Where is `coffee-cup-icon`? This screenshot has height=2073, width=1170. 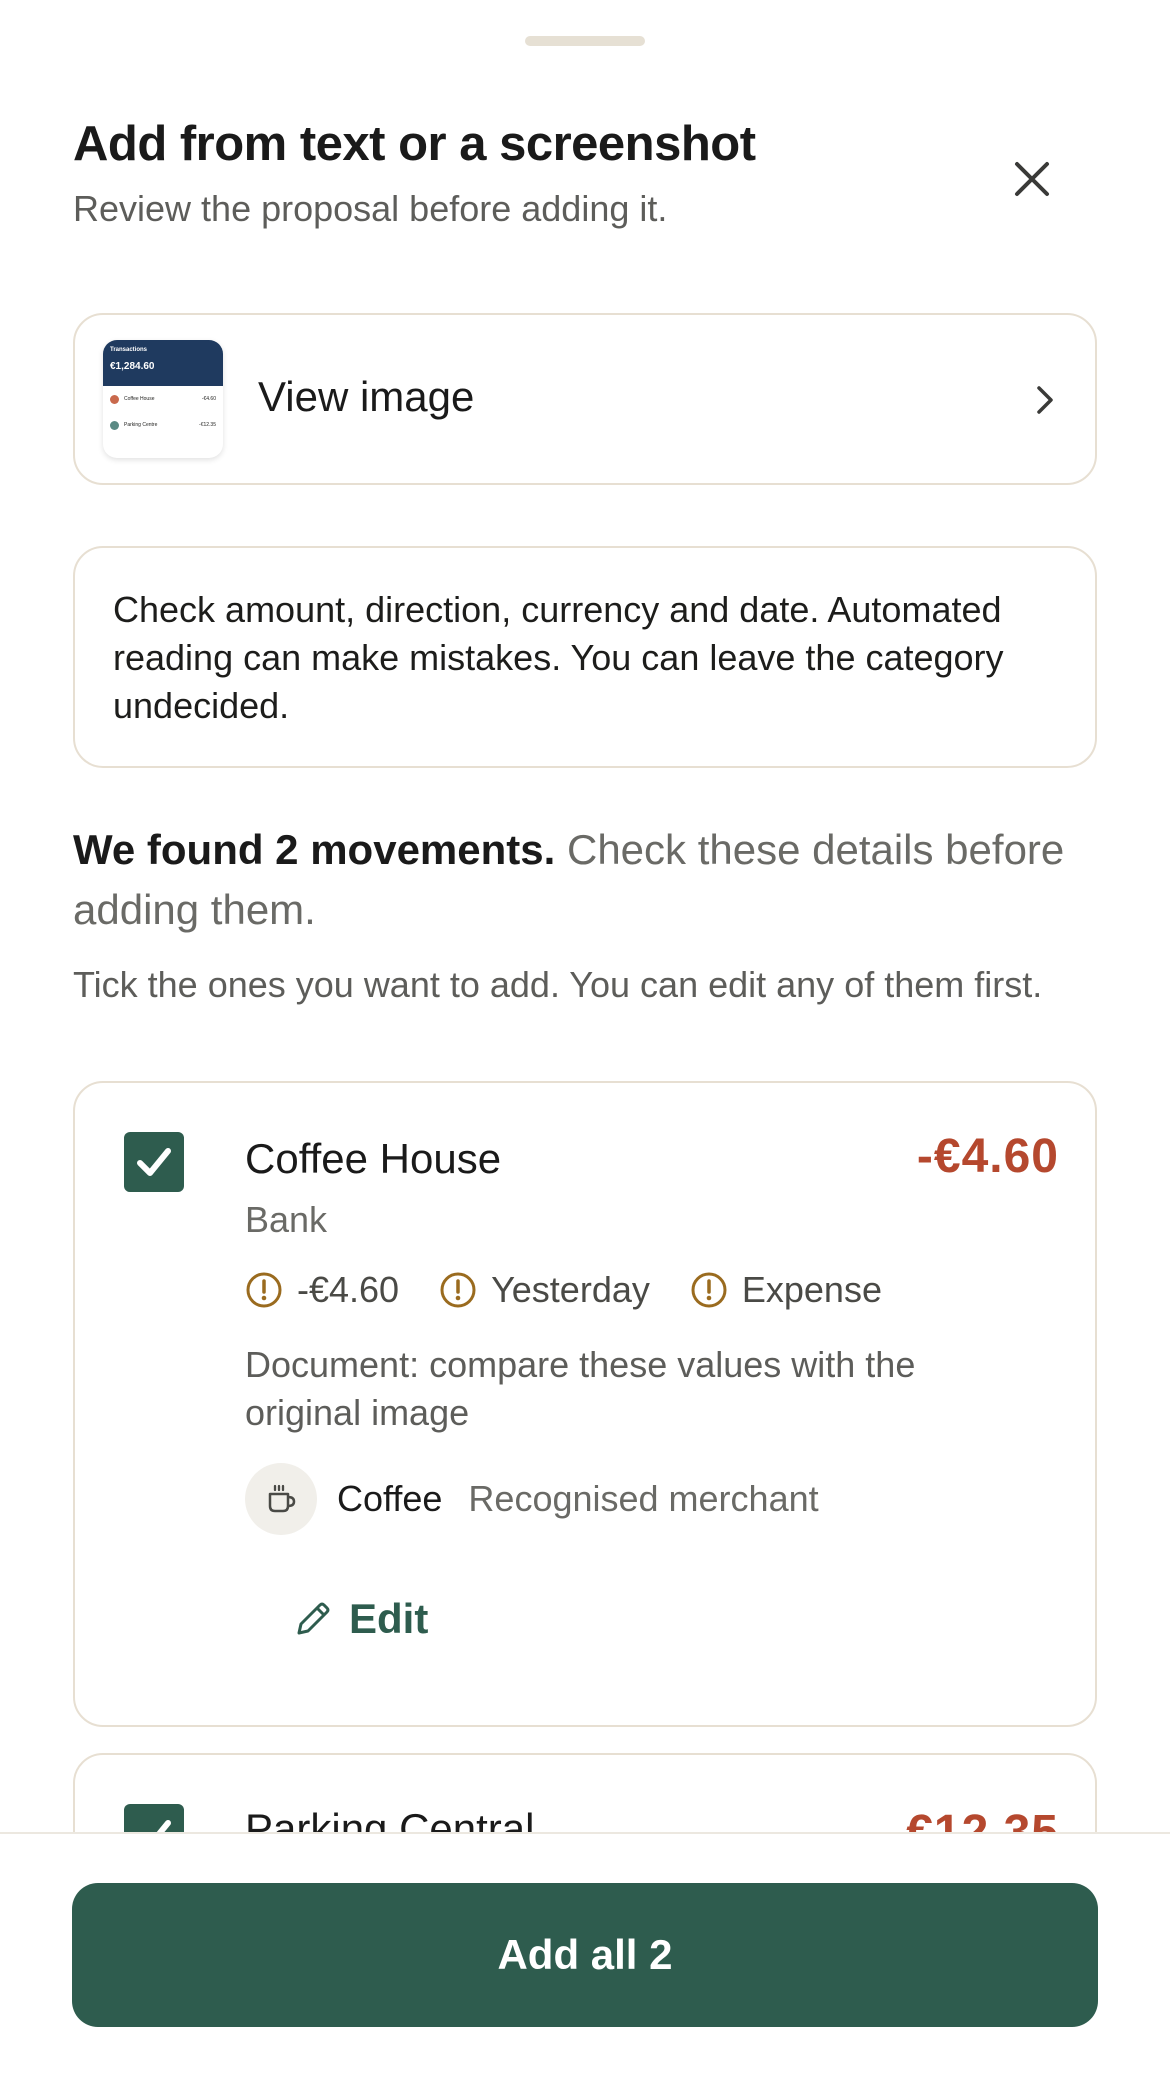 coffee-cup-icon is located at coordinates (281, 1499).